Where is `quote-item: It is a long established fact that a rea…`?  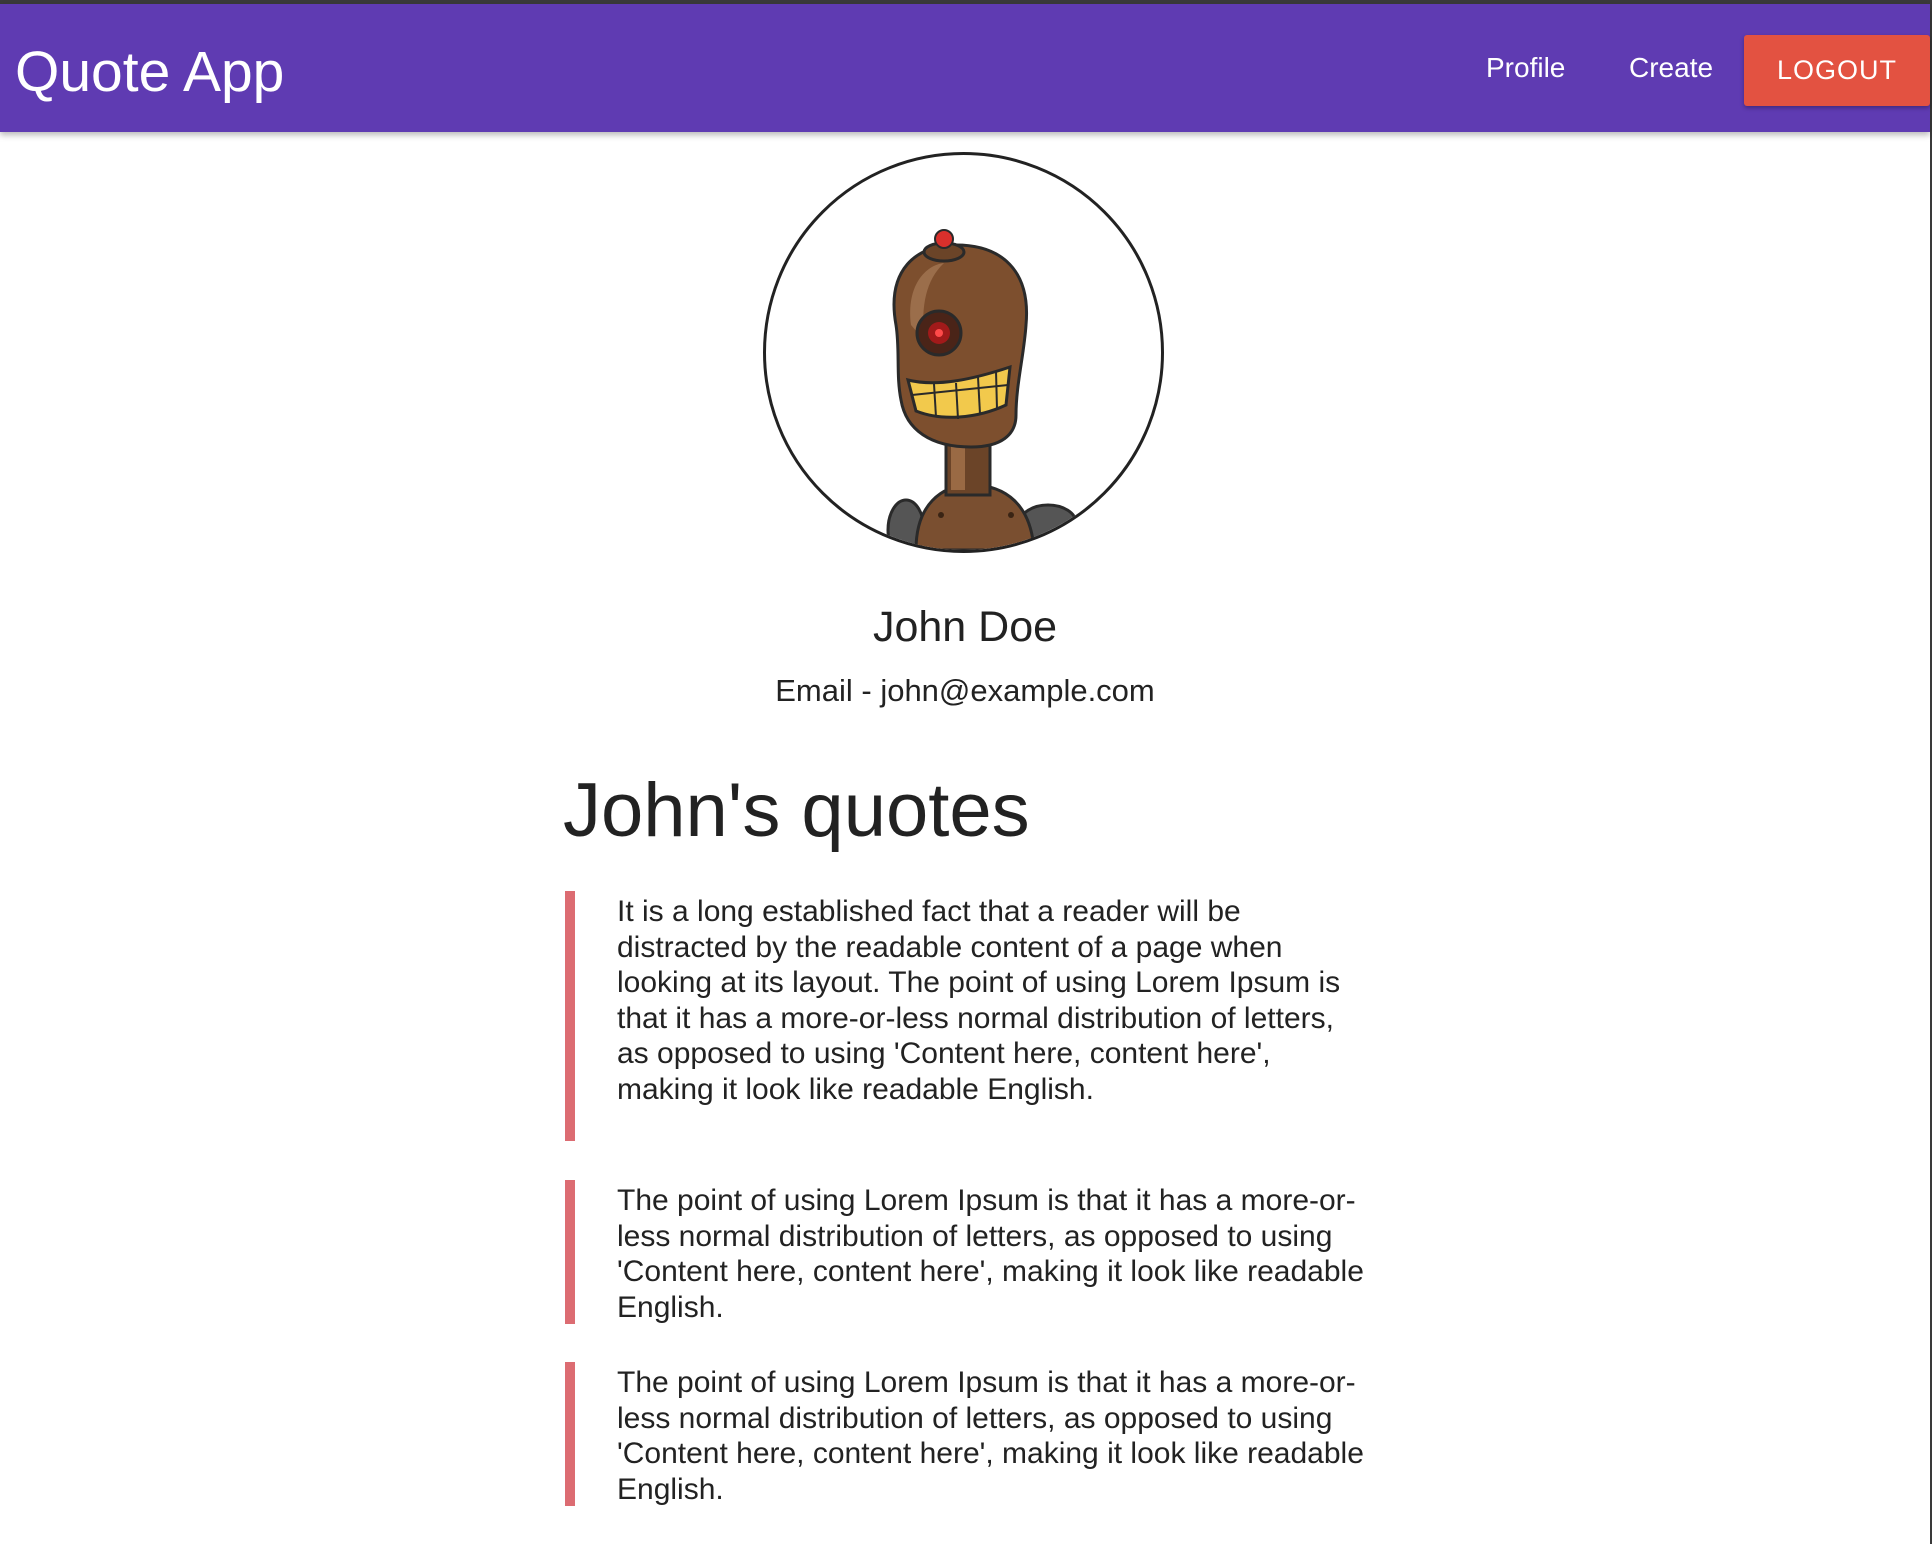
quote-item: It is a long established fact that a rea… is located at coordinates (965, 1016).